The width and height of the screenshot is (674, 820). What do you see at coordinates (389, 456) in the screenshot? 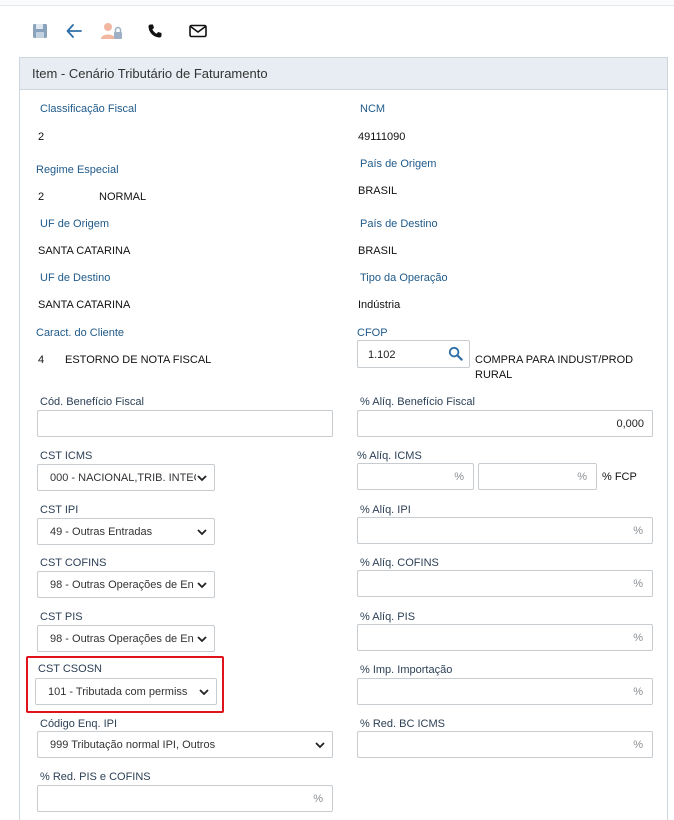
I see `aliq-icms-label: % Alíq. ICMS` at bounding box center [389, 456].